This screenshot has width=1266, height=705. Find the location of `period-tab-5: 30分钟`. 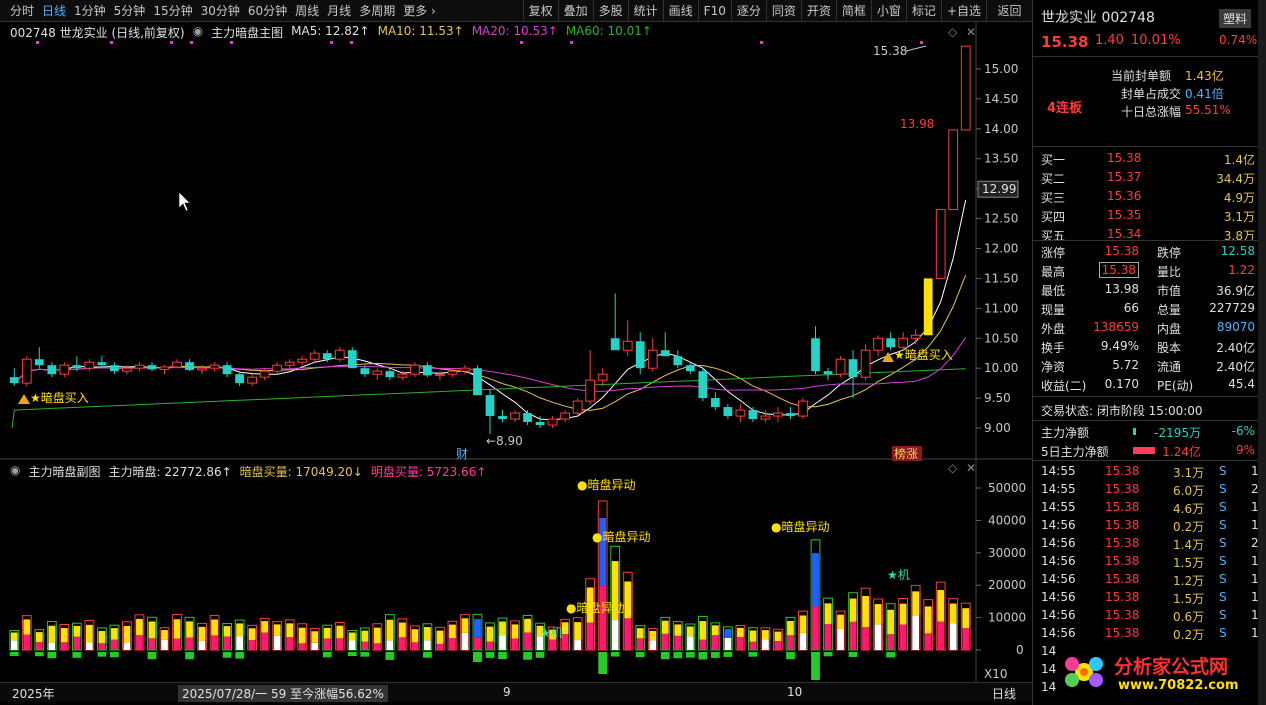

period-tab-5: 30分钟 is located at coordinates (220, 10).